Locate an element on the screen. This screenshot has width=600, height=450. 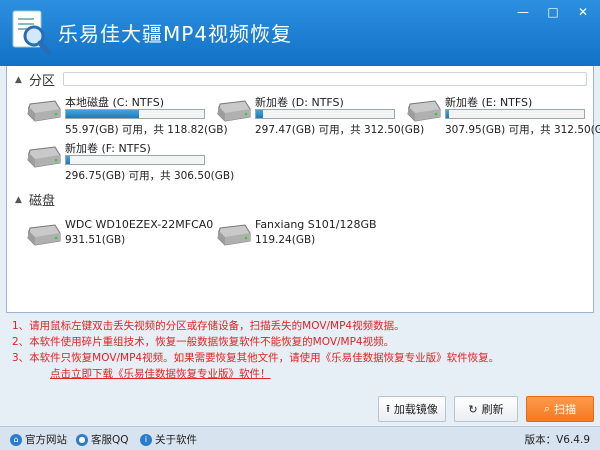
disk-section-header: ▲ 磁盘 is located at coordinates (37, 199).